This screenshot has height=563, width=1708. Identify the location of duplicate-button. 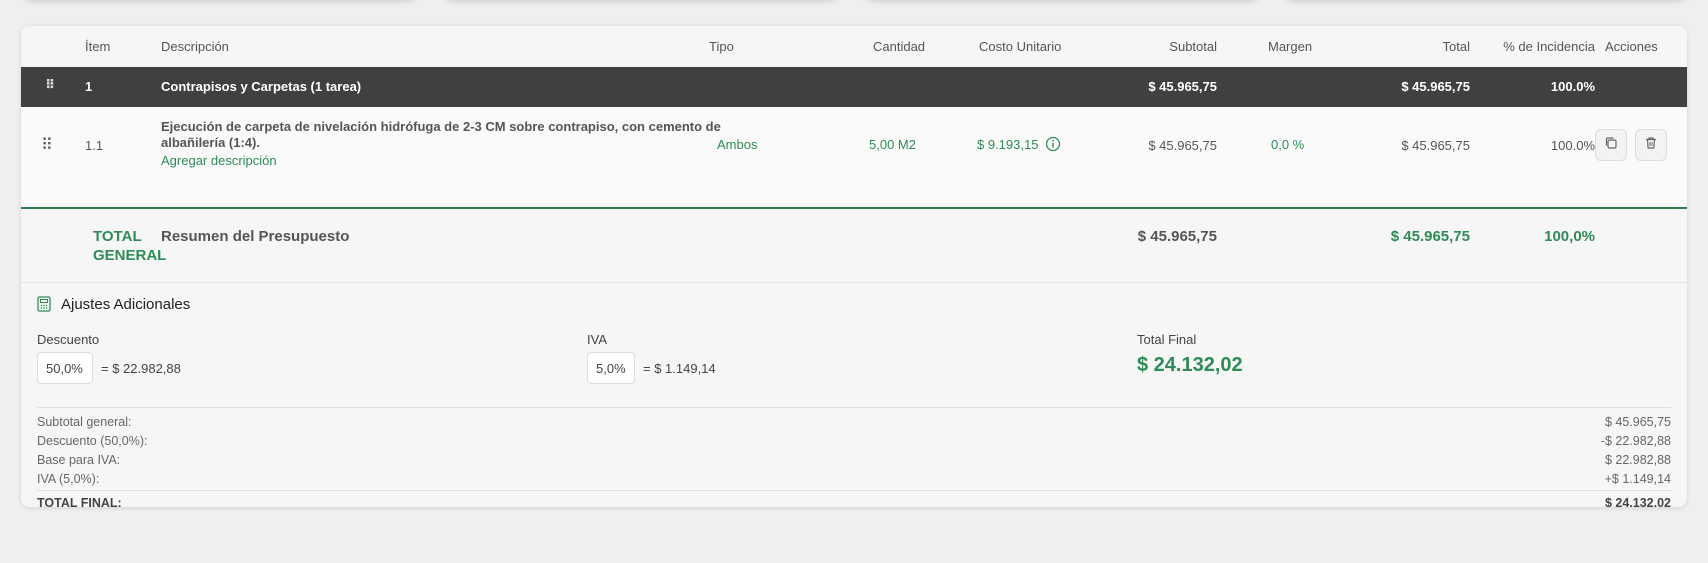
(1611, 145).